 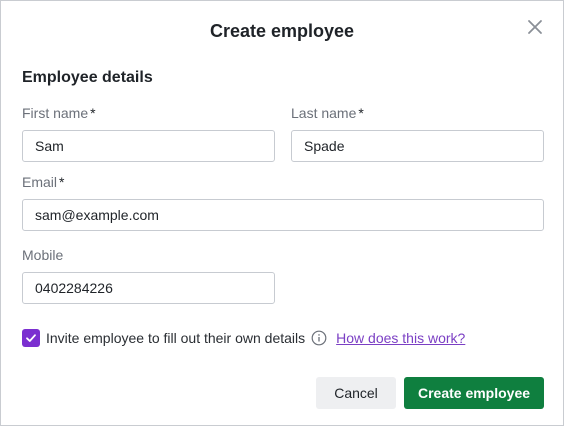 I want to click on last-name-label-text: Last name, so click(x=324, y=113).